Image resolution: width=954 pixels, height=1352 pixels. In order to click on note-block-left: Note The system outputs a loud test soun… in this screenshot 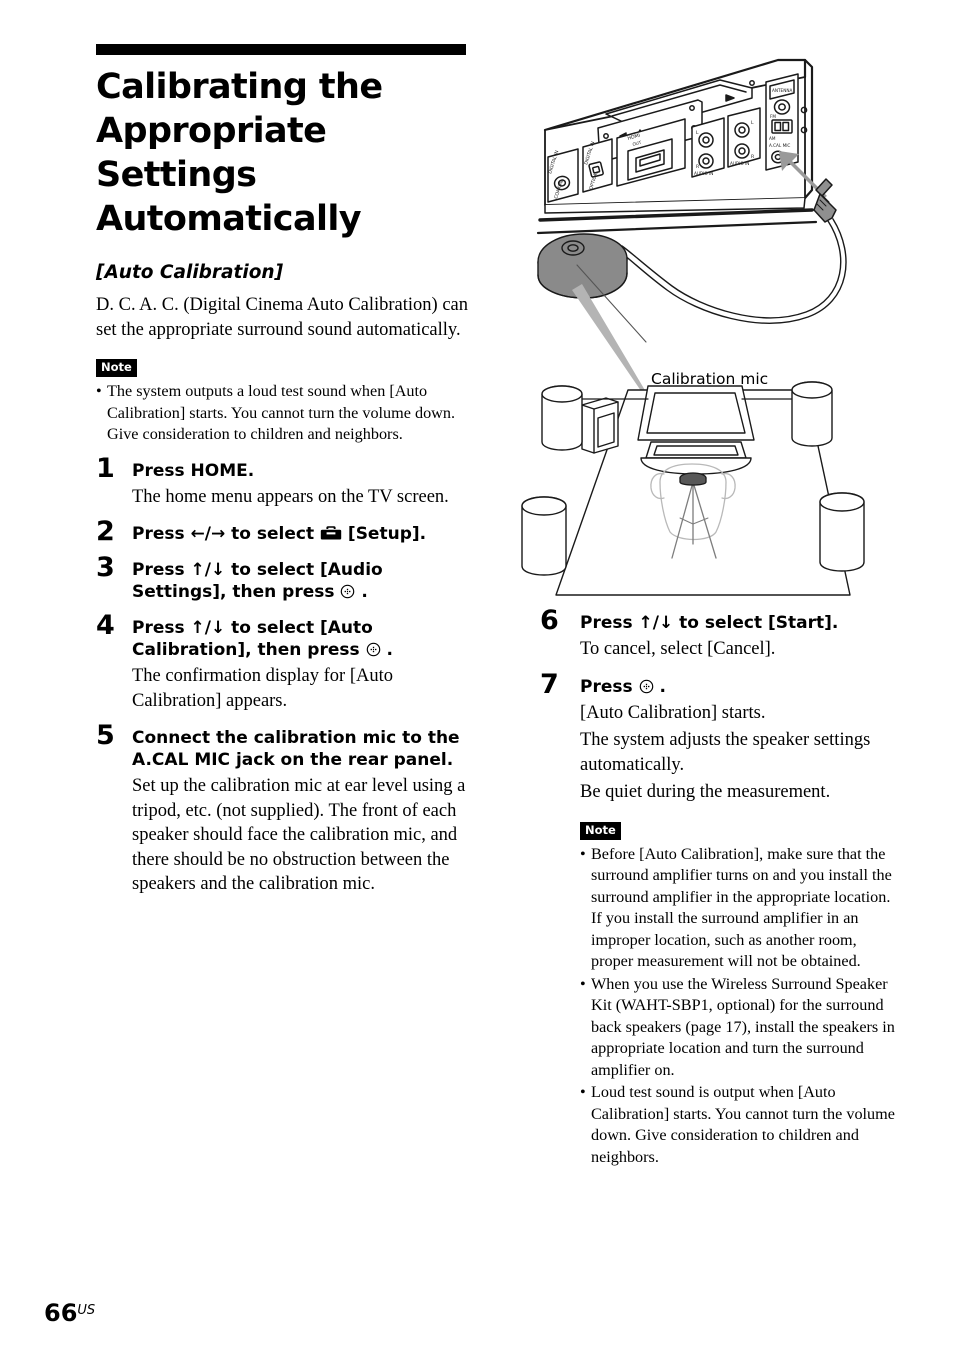, I will do `click(282, 402)`.